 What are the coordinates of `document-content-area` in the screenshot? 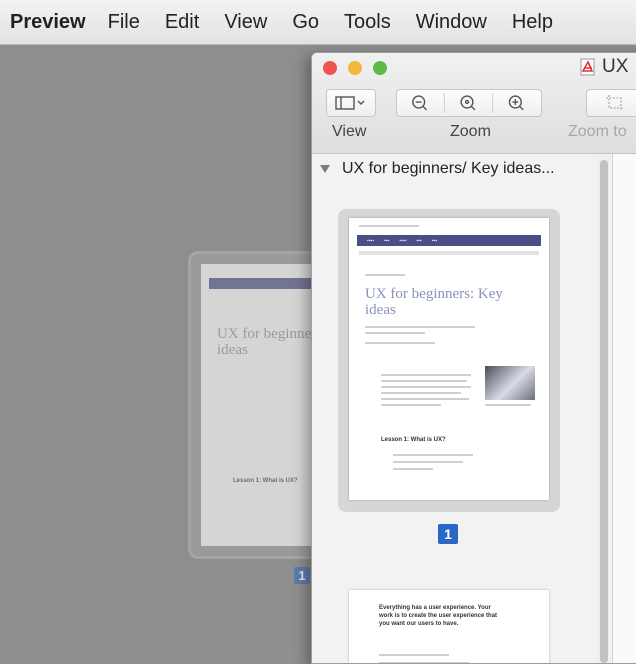 It's located at (624, 408).